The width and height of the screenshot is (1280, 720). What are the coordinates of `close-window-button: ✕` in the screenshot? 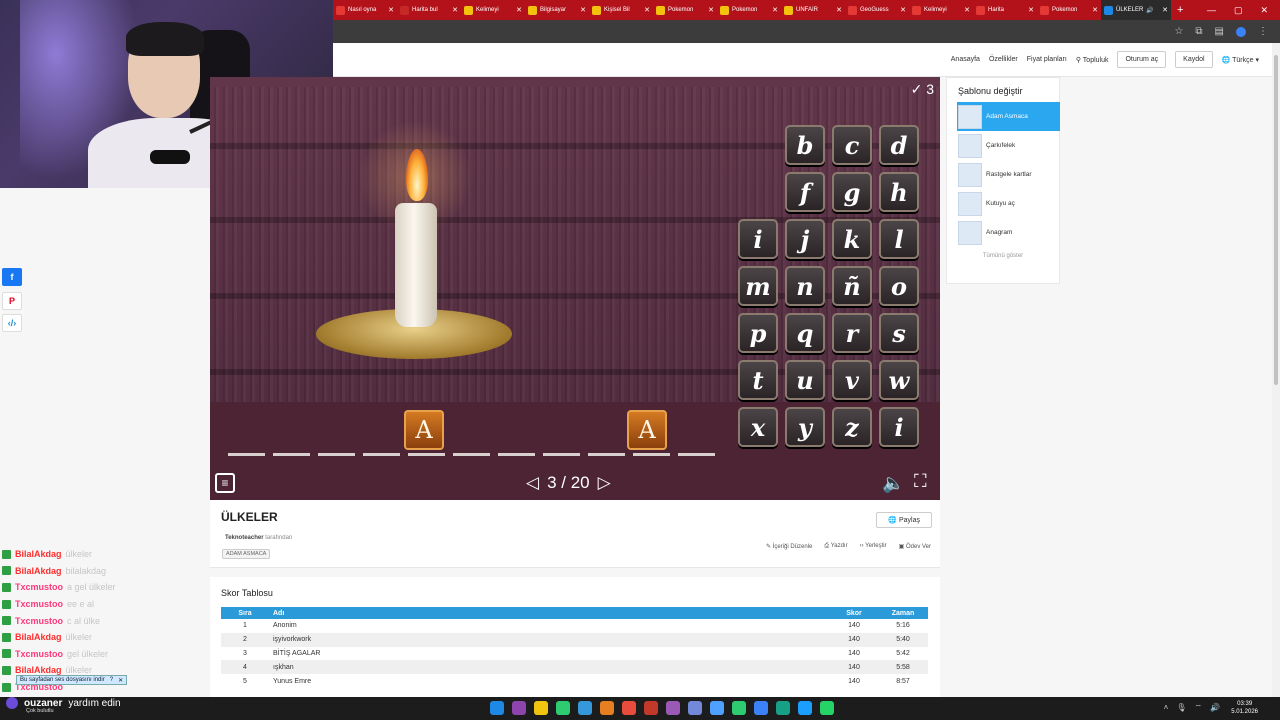 It's located at (1264, 10).